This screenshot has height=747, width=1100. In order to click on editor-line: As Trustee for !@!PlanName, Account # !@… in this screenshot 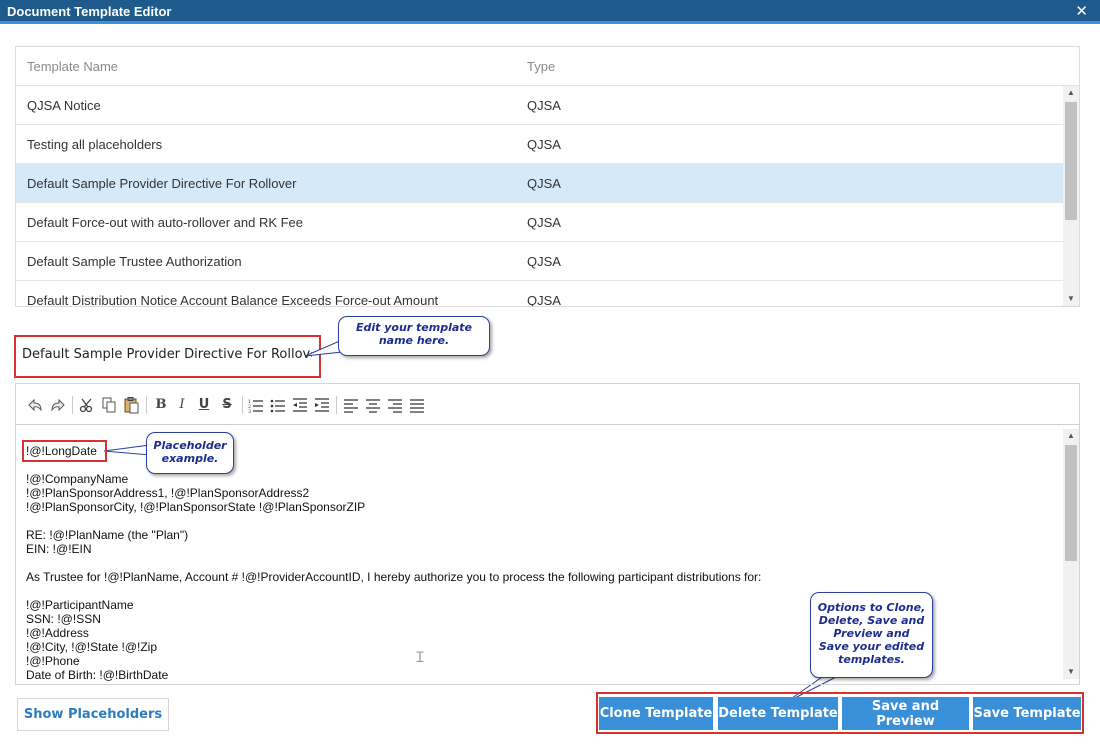, I will do `click(394, 577)`.